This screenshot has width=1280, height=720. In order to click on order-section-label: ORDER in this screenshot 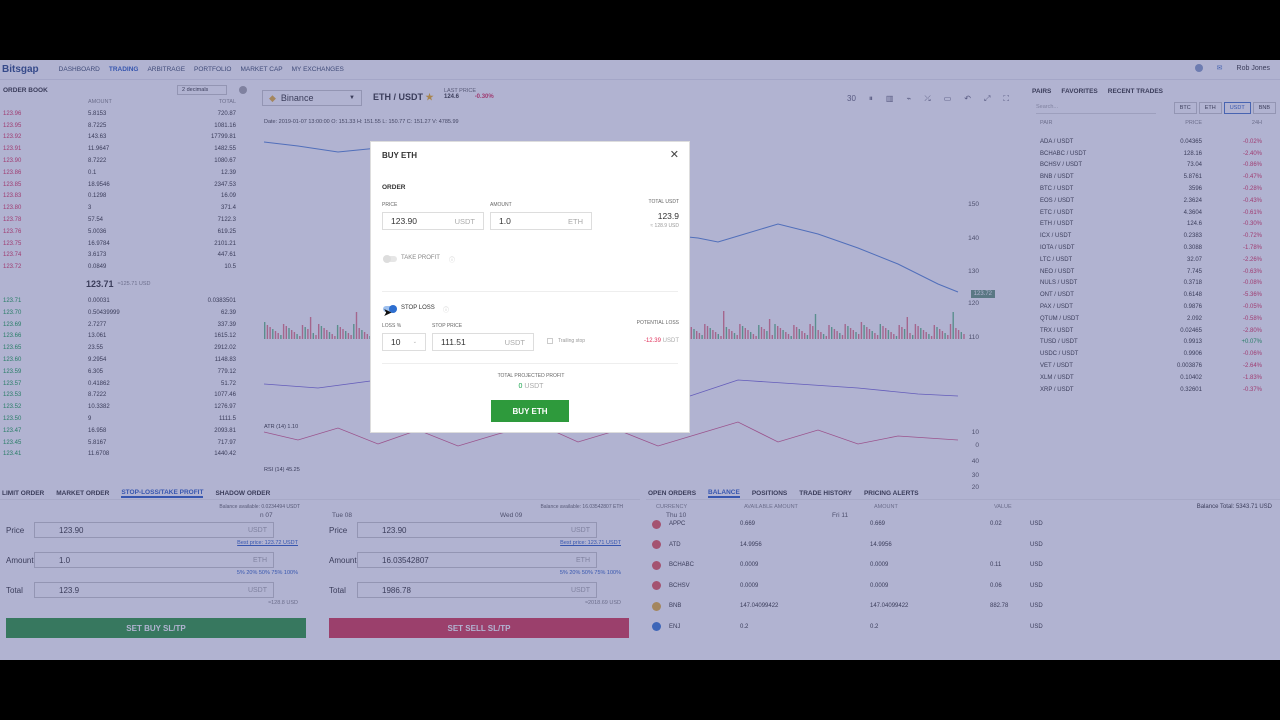, I will do `click(394, 187)`.